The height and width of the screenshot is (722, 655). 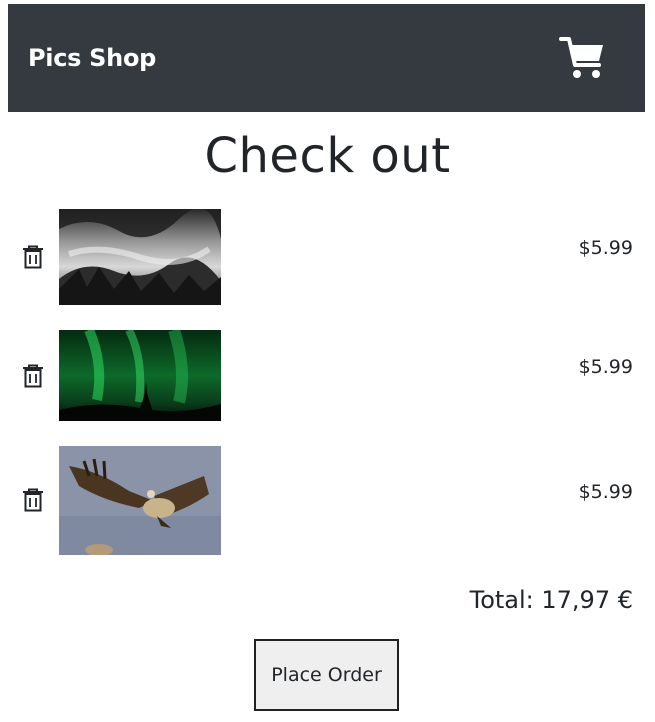 What do you see at coordinates (326, 58) in the screenshot?
I see `navbar: Pics Shop` at bounding box center [326, 58].